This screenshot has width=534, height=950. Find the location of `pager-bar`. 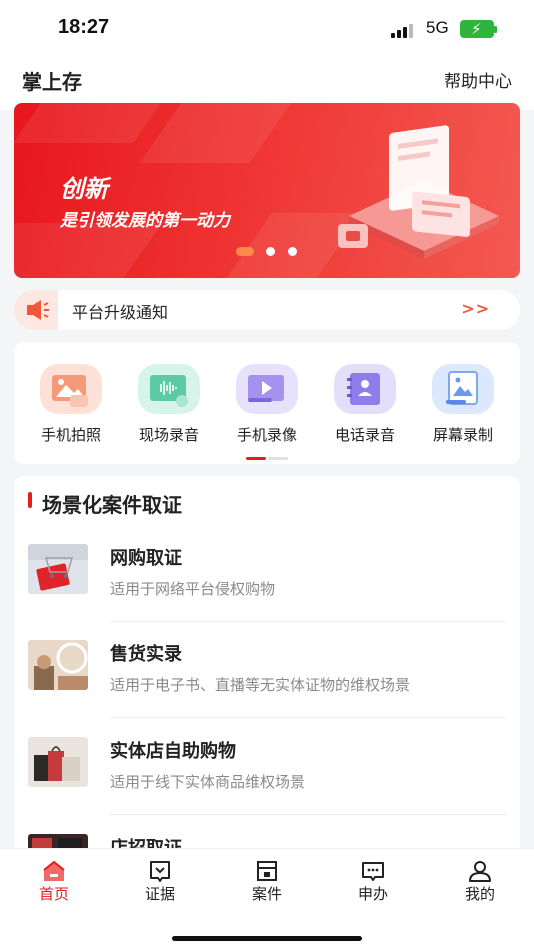

pager-bar is located at coordinates (278, 458).